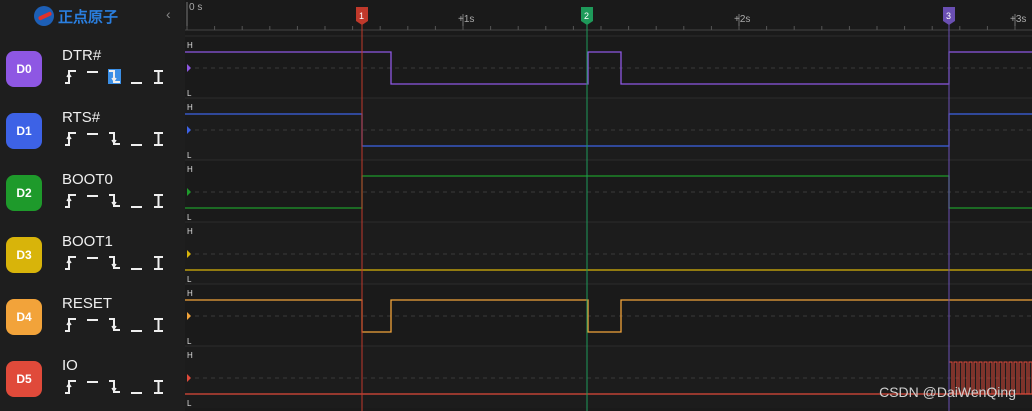 This screenshot has height=411, width=1032. Describe the element at coordinates (1018, 19) in the screenshot. I see `timeline-tick-label: +3s` at that location.